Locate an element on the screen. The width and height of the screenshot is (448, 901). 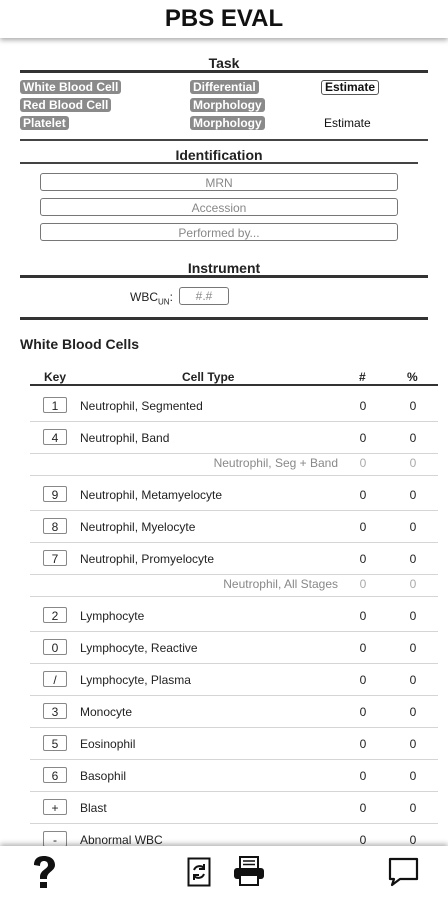
table-row: - Abnormal WBC 0 0 is located at coordinates (234, 834).